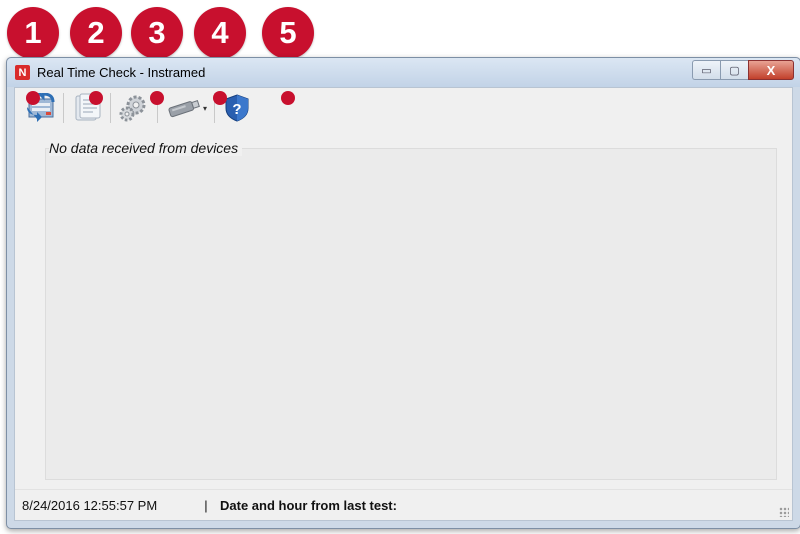  Describe the element at coordinates (146, 148) in the screenshot. I see `no-data-message: No data received from devices` at that location.